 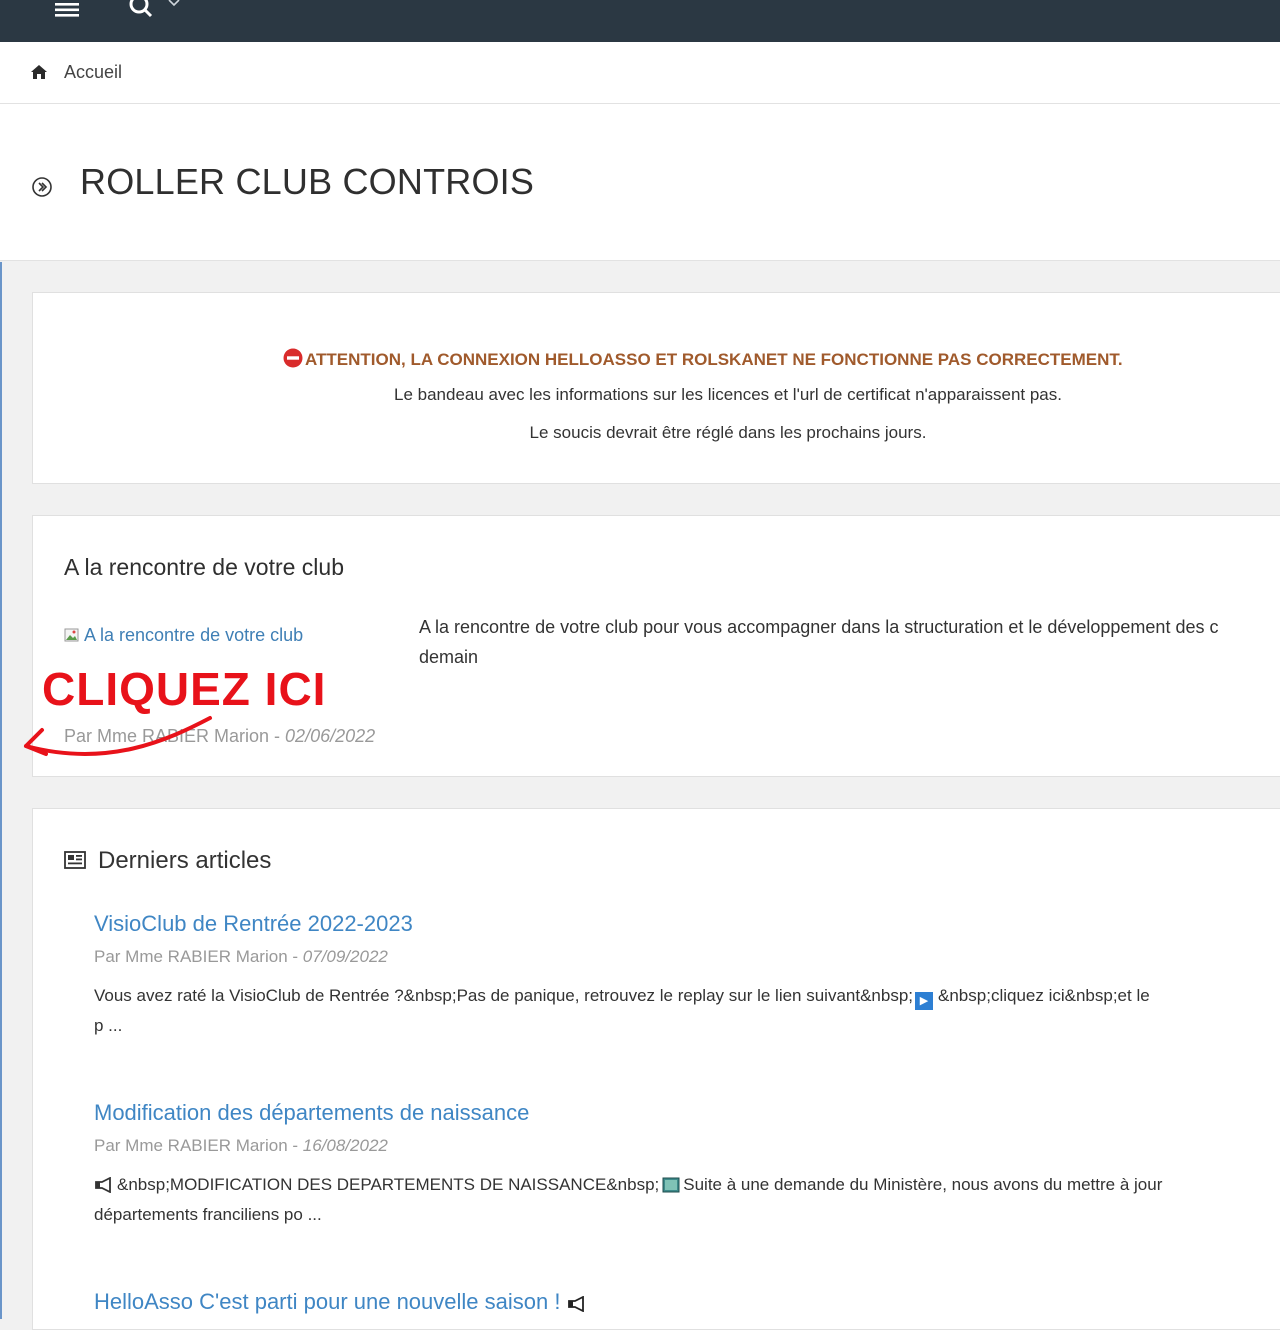 I want to click on club-image-alt: A la rencontre de votre club, so click(x=194, y=635).